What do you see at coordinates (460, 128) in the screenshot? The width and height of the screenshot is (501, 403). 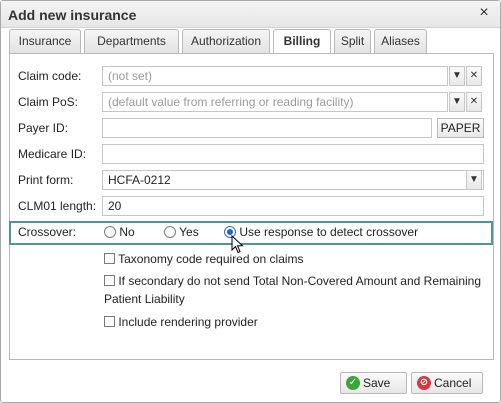 I see `paper-button: PAPER` at bounding box center [460, 128].